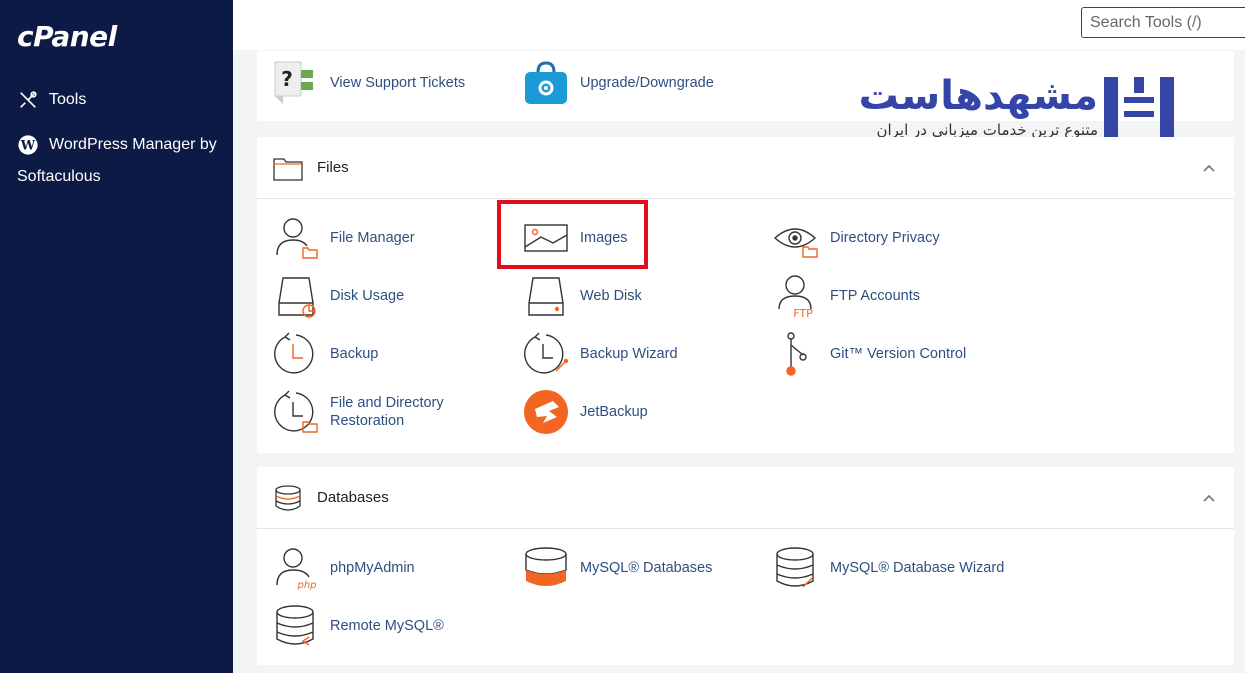 The height and width of the screenshot is (673, 1245). Describe the element at coordinates (978, 96) in the screenshot. I see `brand-name: مشهدهاست` at that location.